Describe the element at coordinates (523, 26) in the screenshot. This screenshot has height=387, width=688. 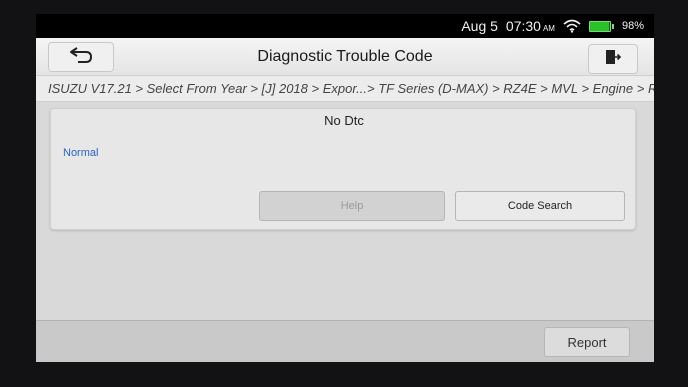
I see `status-time: 07:30` at that location.